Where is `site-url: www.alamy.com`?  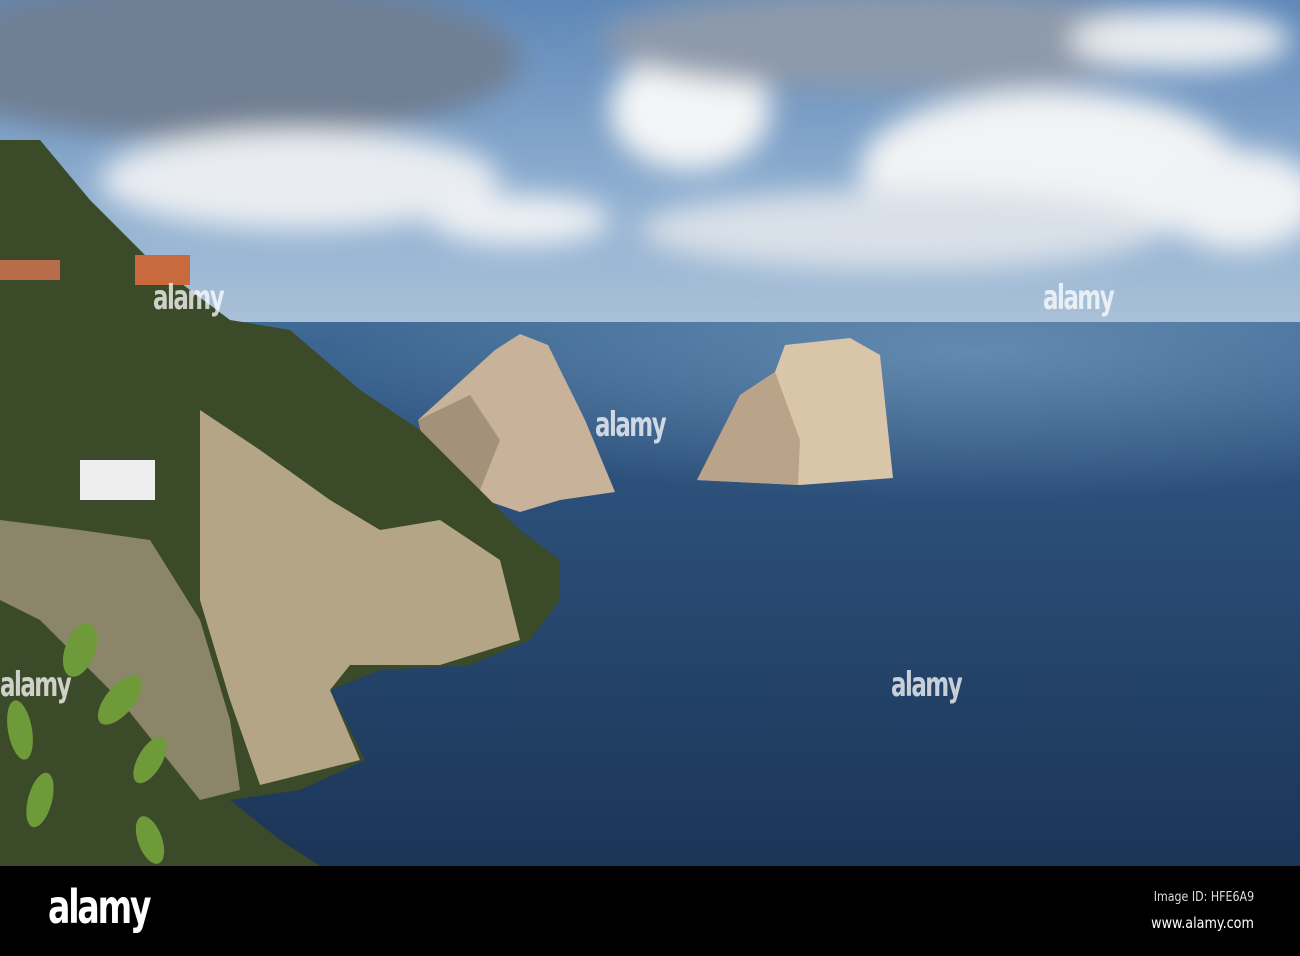
site-url: www.alamy.com is located at coordinates (1202, 923).